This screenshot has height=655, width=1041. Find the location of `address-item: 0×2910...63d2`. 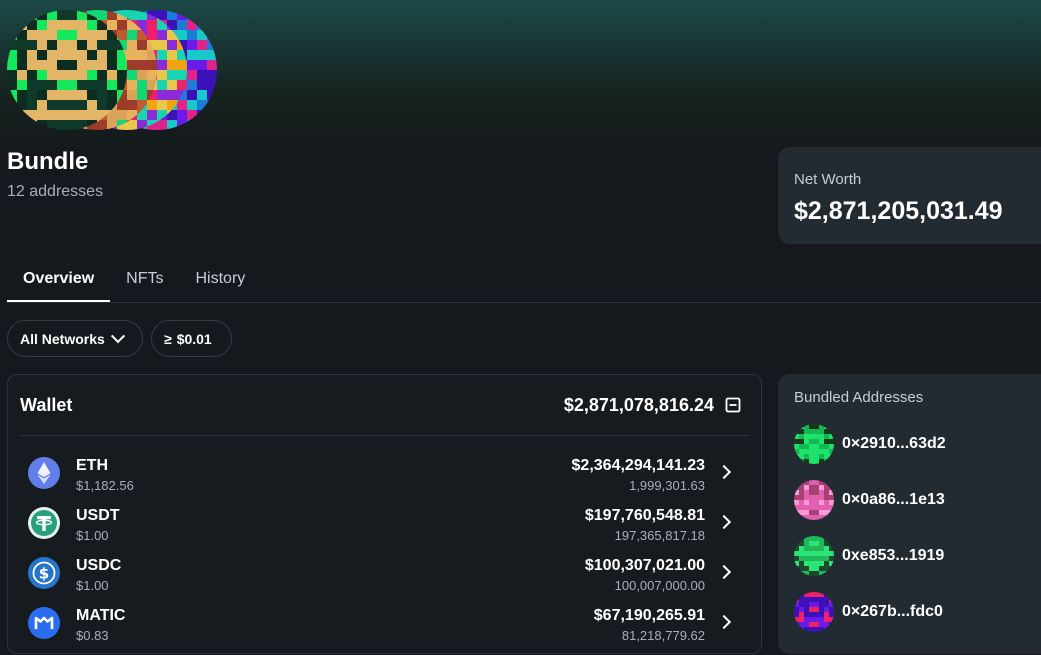

address-item: 0×2910...63d2 is located at coordinates (917, 444).